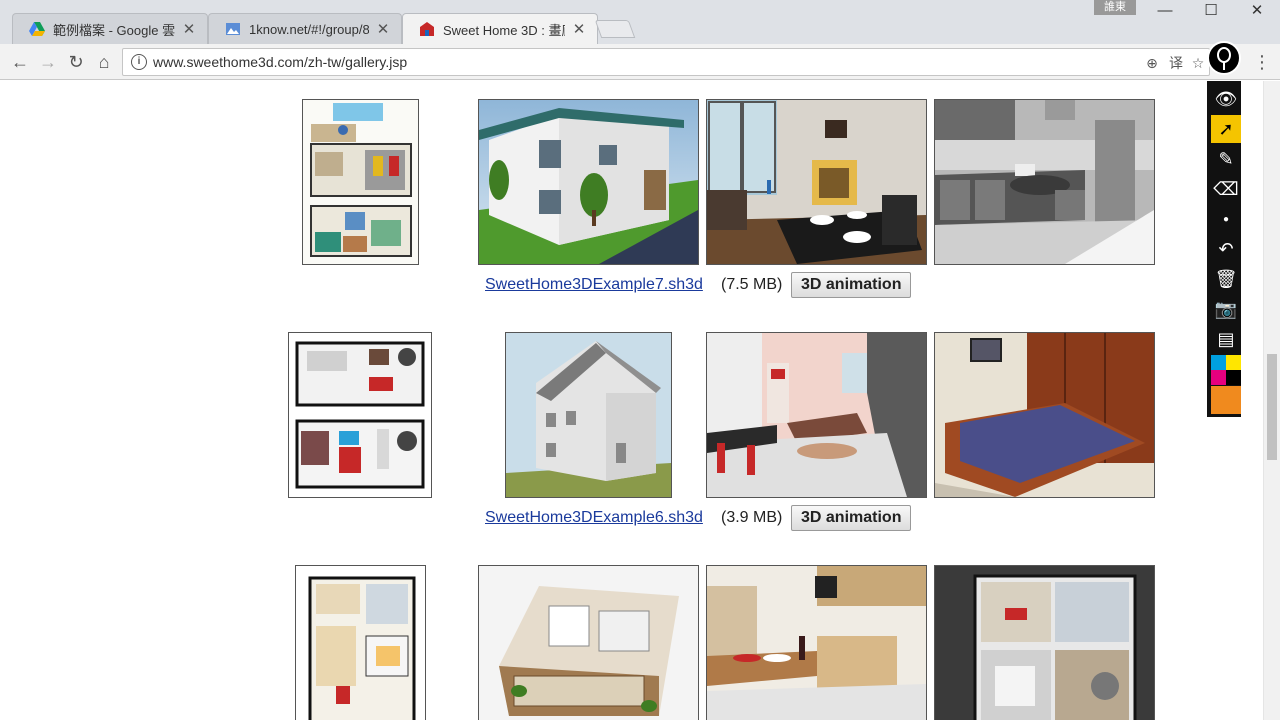 This screenshot has height=720, width=1280. I want to click on camera-icon: 📷, so click(1226, 309).